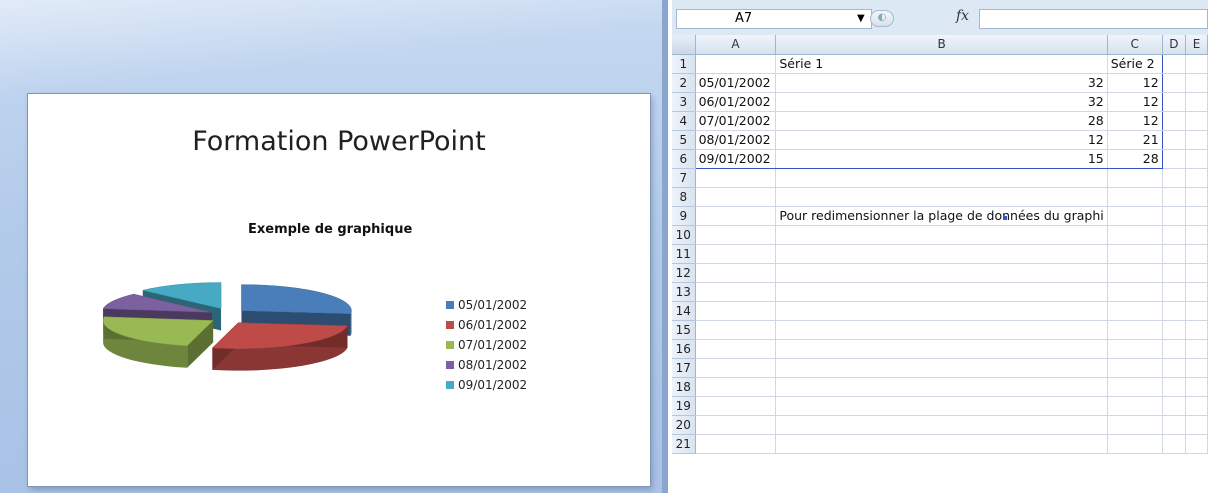  Describe the element at coordinates (296, 299) in the screenshot. I see `pie-slice` at that location.